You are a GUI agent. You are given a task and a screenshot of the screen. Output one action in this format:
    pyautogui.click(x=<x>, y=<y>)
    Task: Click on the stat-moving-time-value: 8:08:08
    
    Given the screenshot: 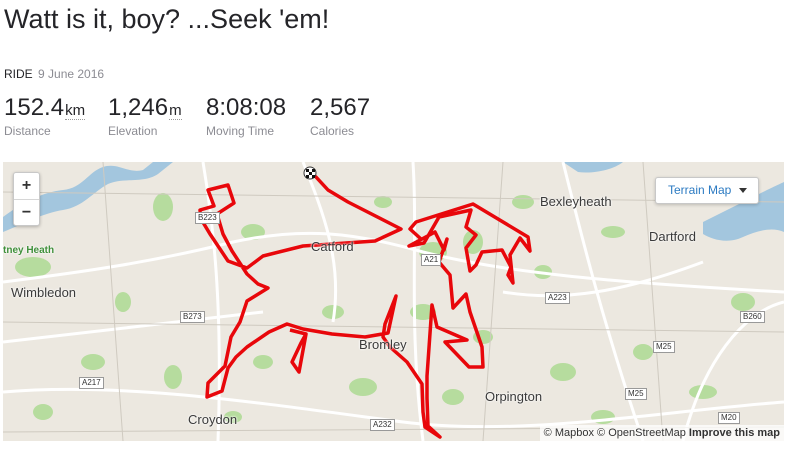 What is the action you would take?
    pyautogui.click(x=246, y=107)
    